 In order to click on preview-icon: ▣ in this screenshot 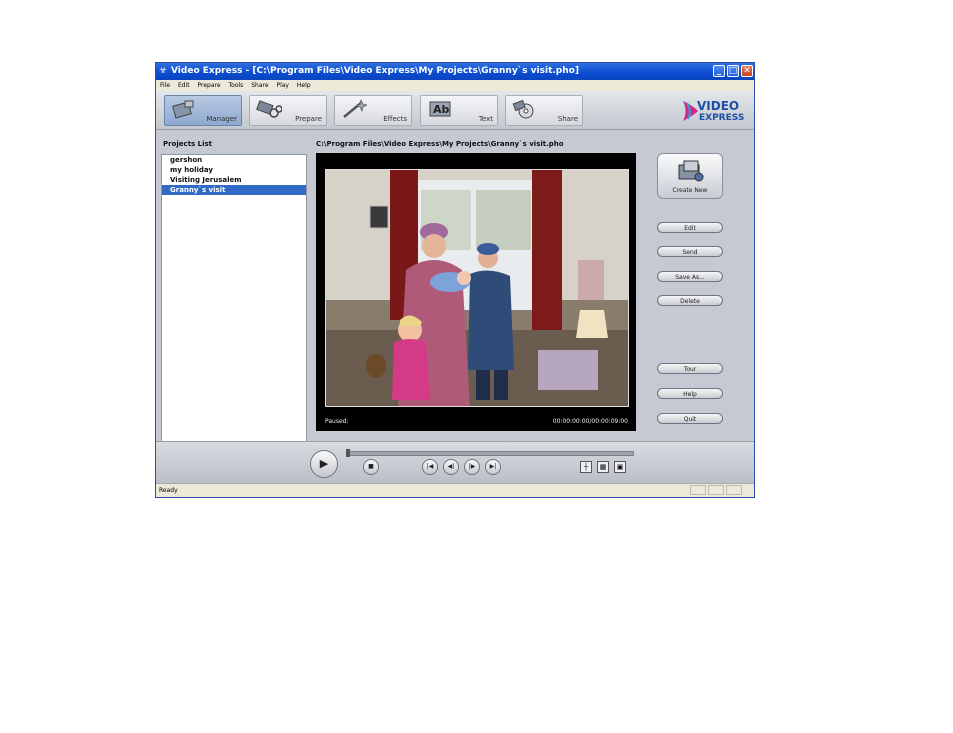, I will do `click(620, 467)`.